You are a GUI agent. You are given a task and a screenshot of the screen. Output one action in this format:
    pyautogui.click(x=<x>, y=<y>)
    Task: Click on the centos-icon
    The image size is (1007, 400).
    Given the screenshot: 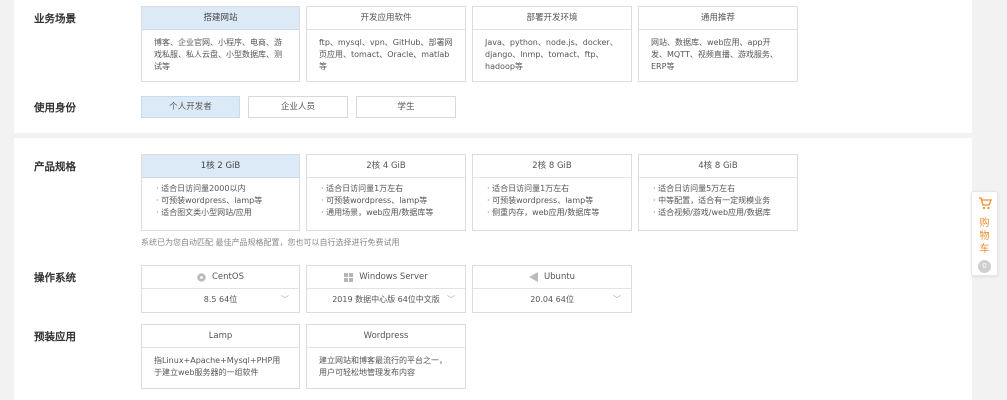 What is the action you would take?
    pyautogui.click(x=201, y=277)
    